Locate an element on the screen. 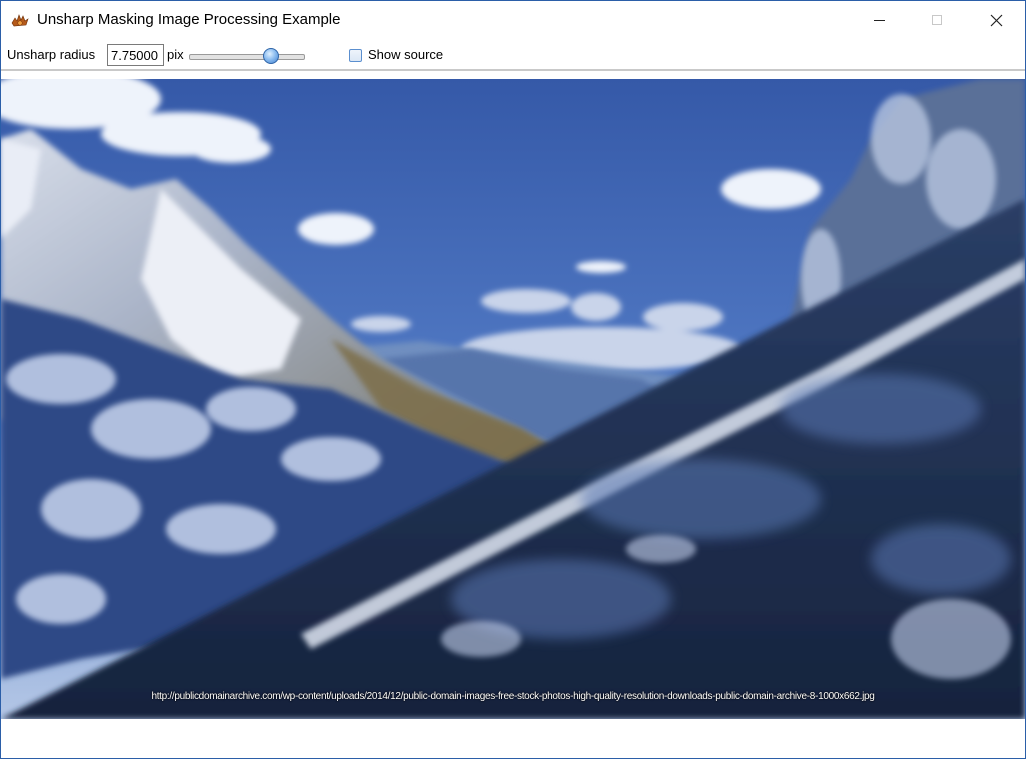 The width and height of the screenshot is (1026, 759). show-source-label: Show source is located at coordinates (405, 54).